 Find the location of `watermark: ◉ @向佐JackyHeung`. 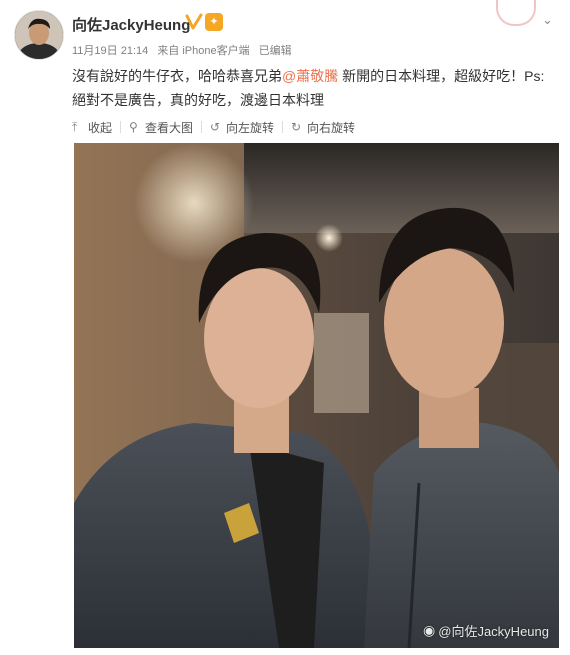

watermark: ◉ @向佐JackyHeung is located at coordinates (486, 630).